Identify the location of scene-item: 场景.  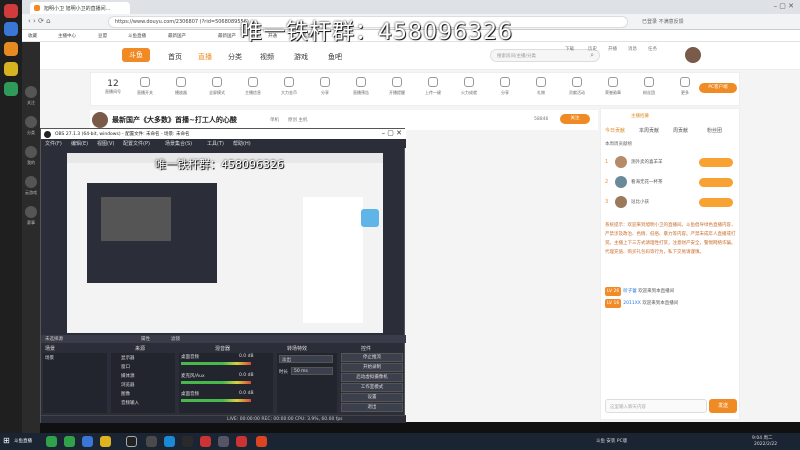
(49, 358).